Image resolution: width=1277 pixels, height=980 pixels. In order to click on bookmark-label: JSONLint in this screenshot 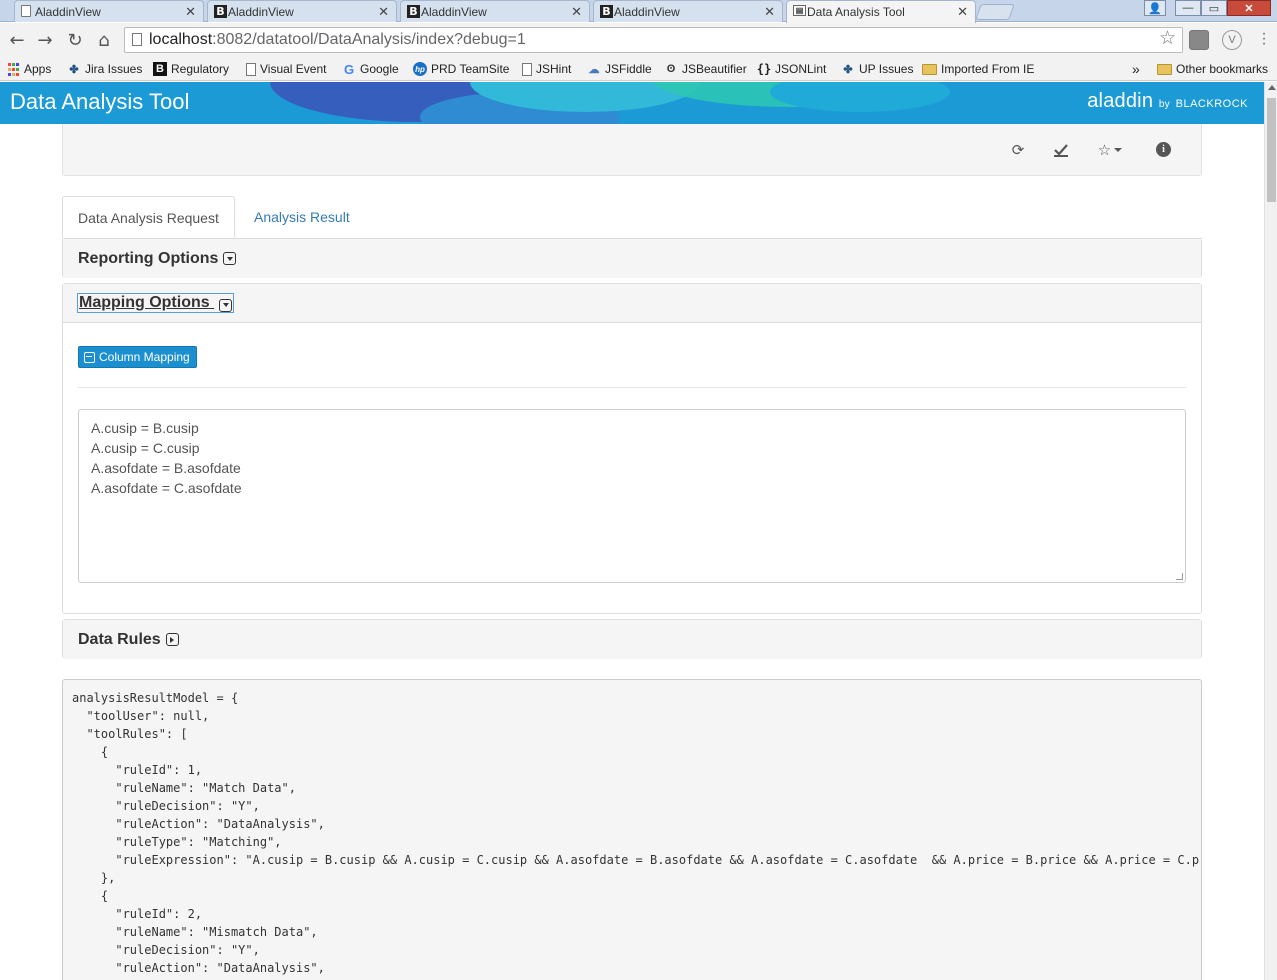, I will do `click(801, 69)`.